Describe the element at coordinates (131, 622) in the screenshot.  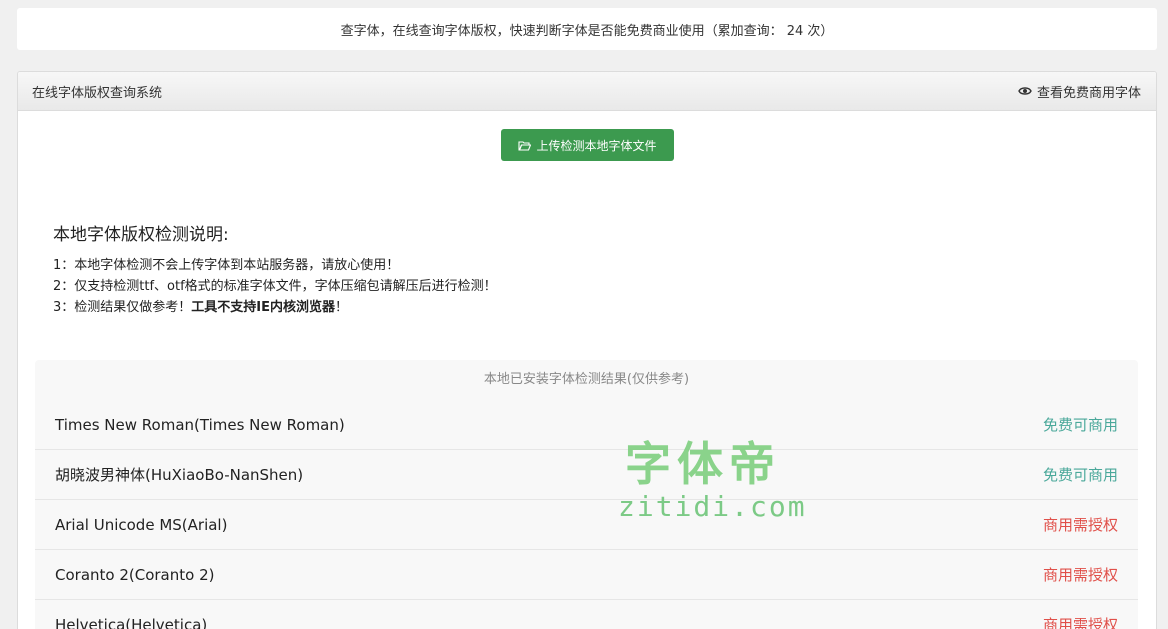
I see `font-name: Helvetica(Helvetica)` at that location.